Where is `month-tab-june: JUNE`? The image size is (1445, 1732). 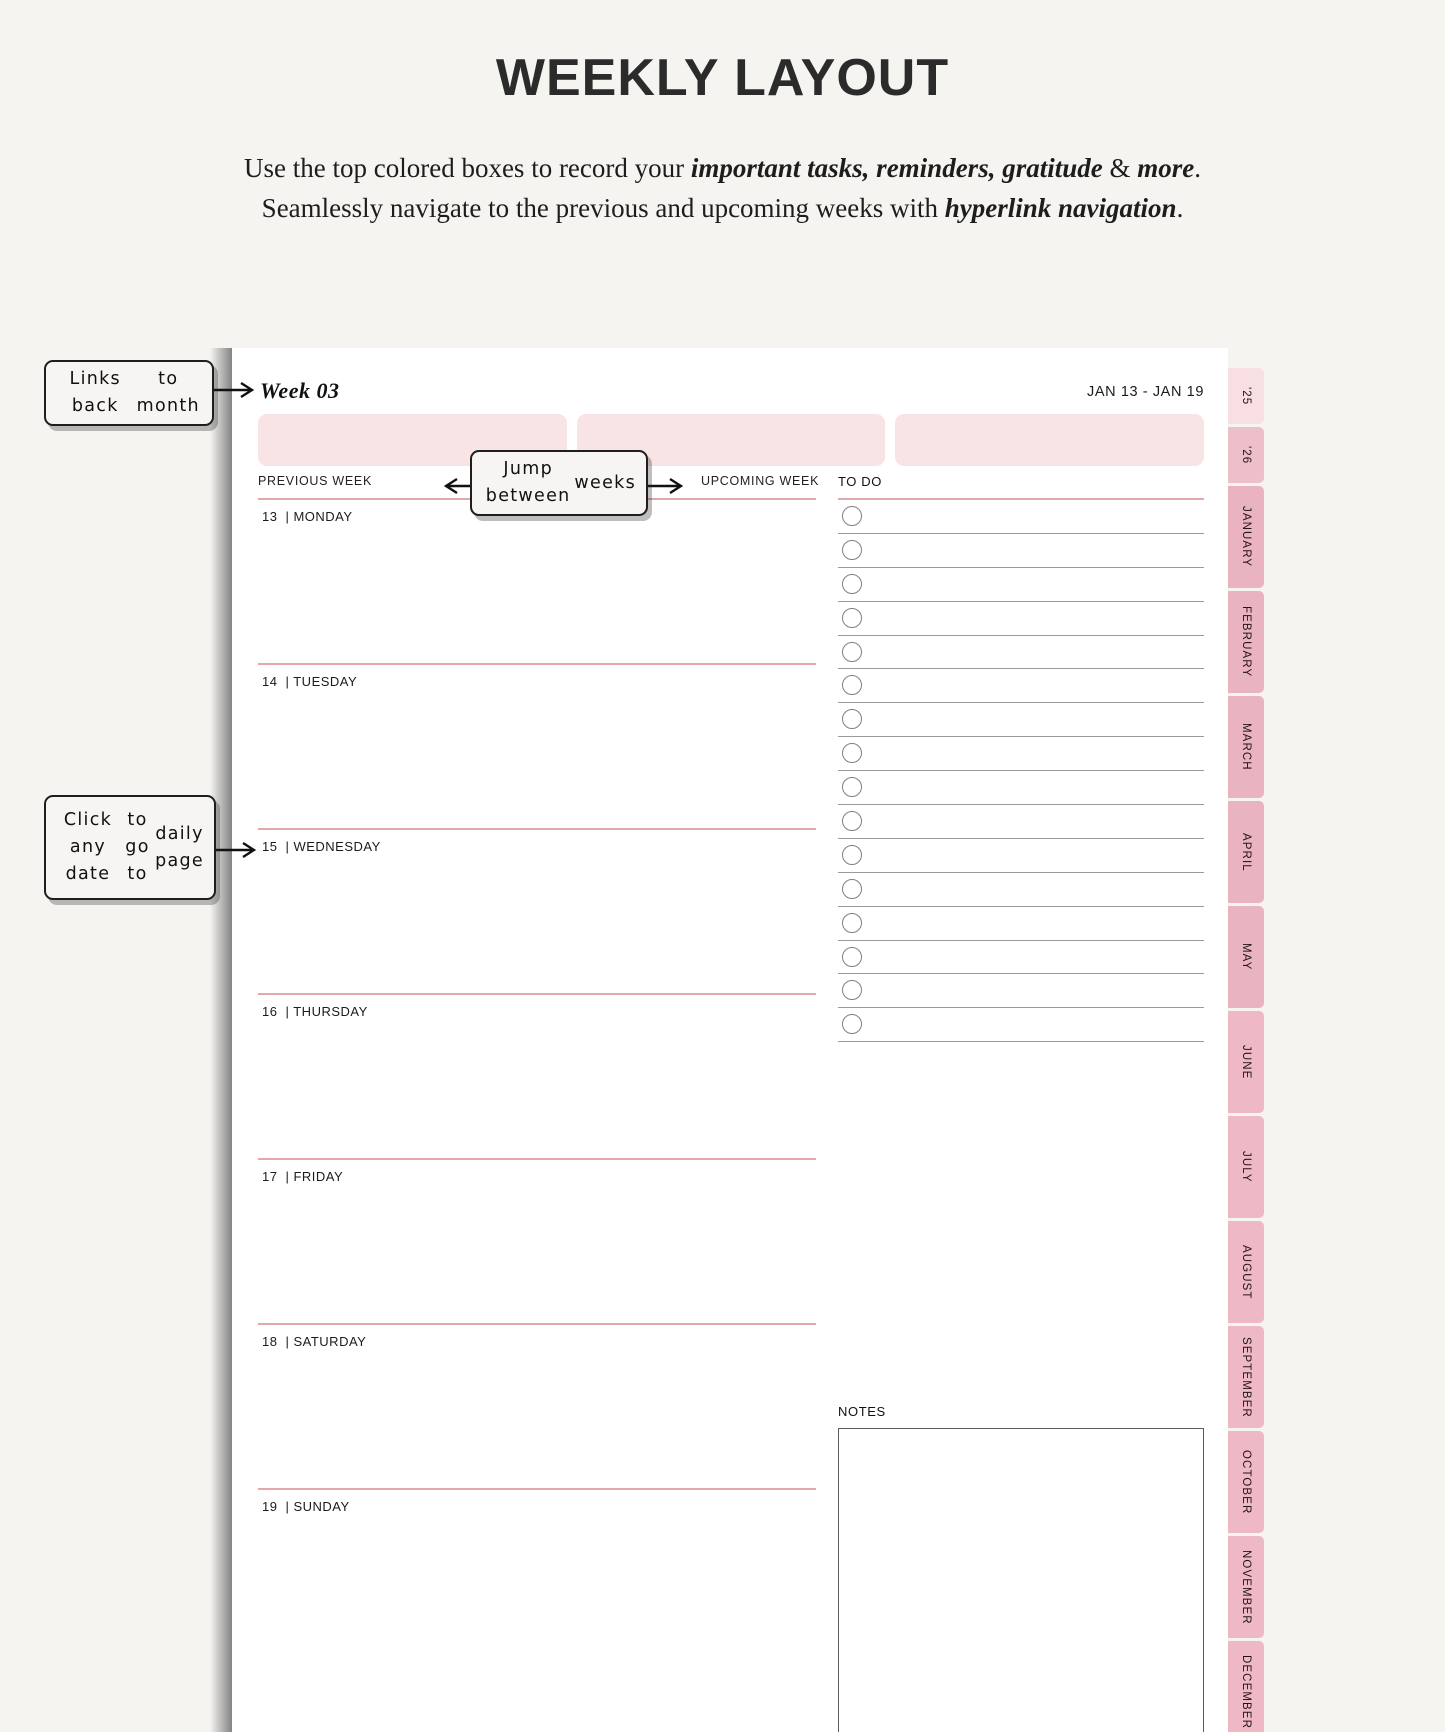
month-tab-june: JUNE is located at coordinates (1246, 1062).